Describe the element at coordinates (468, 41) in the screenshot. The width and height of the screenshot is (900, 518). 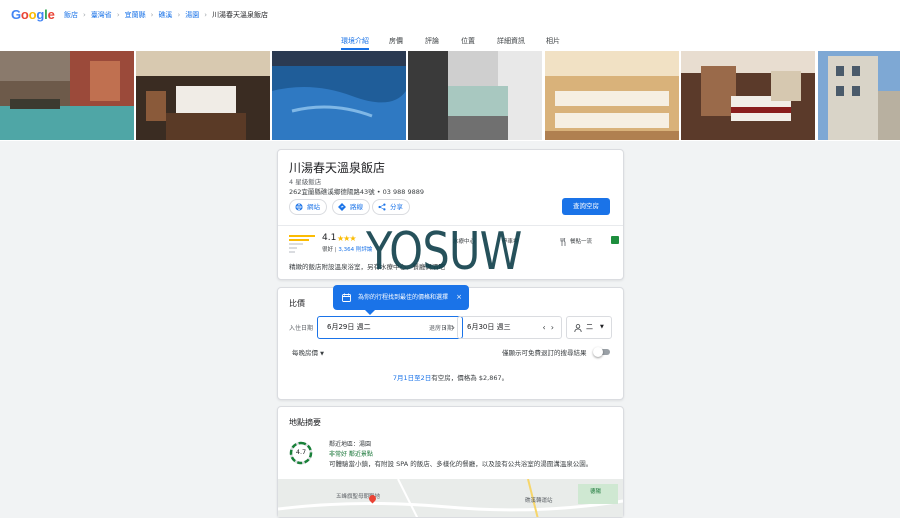
I see `tab-location: 位置` at that location.